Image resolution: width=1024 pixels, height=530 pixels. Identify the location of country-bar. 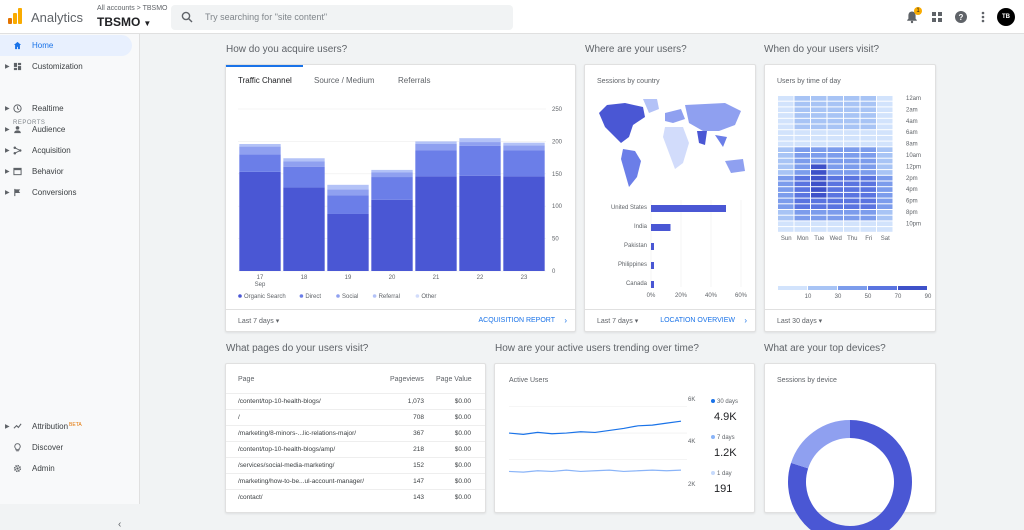
(652, 265).